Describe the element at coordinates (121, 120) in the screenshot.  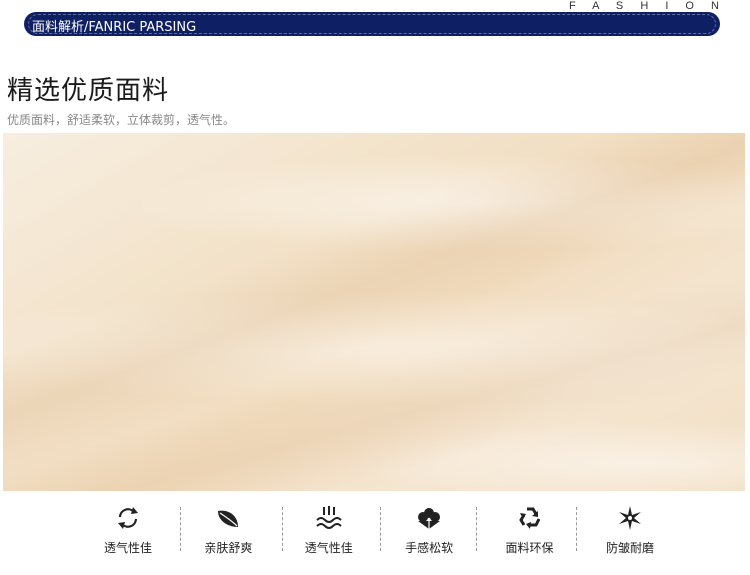
I see `page-subtitle: 优质面料，舒适柔软，立体裁剪，透气性。` at that location.